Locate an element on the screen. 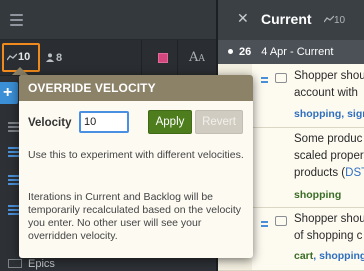  panel-title: Current is located at coordinates (286, 19).